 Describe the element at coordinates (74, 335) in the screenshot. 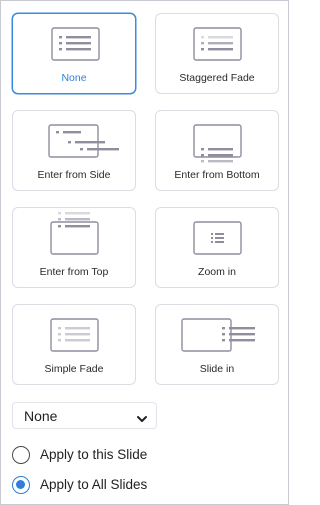

I see `simple-fade-icon` at that location.